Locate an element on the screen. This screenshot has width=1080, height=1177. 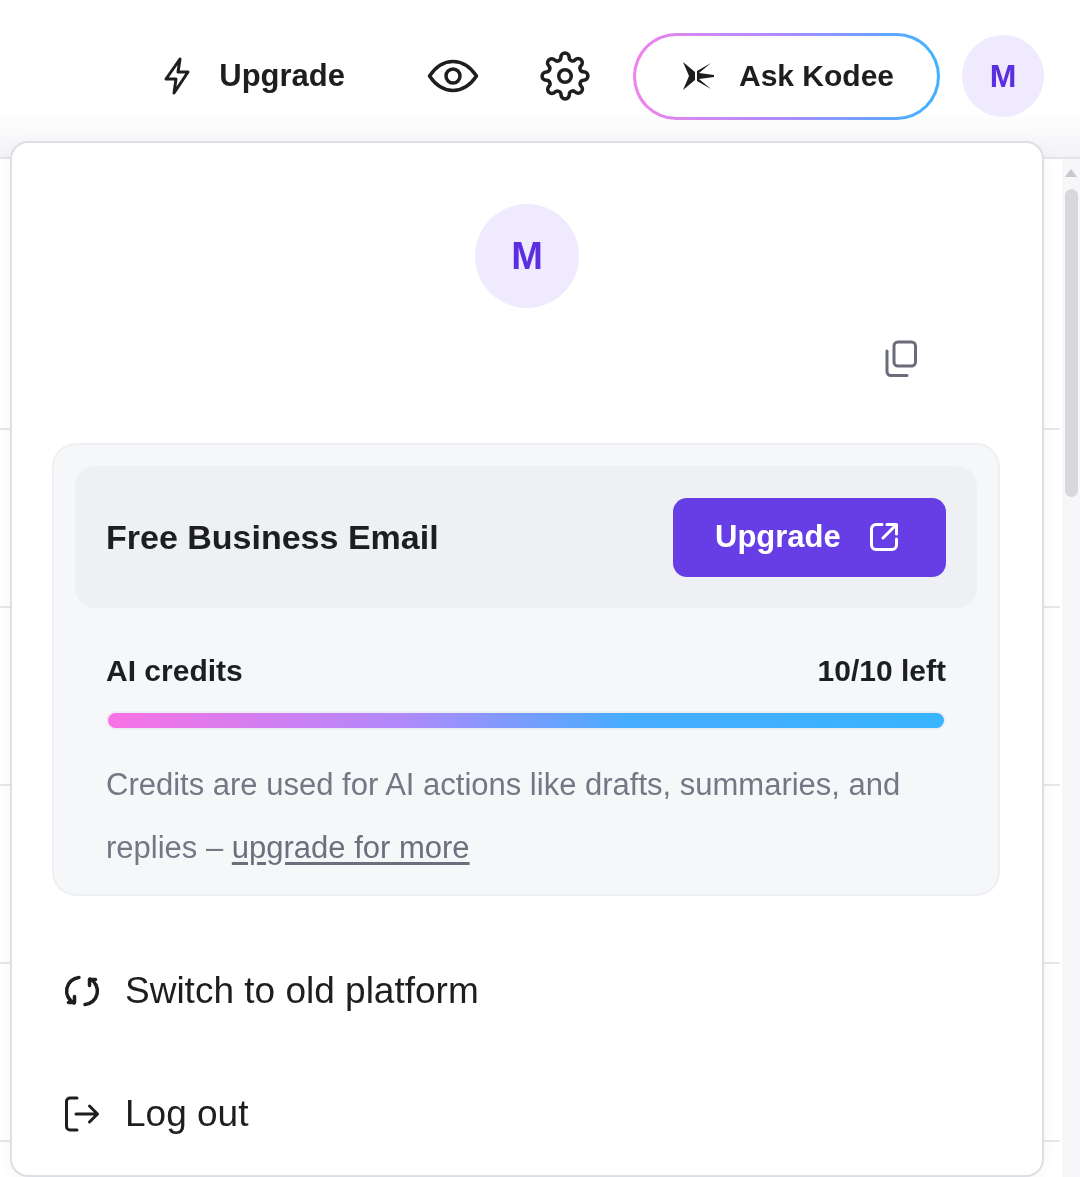
menu-item: Log out is located at coordinates (526, 1113).